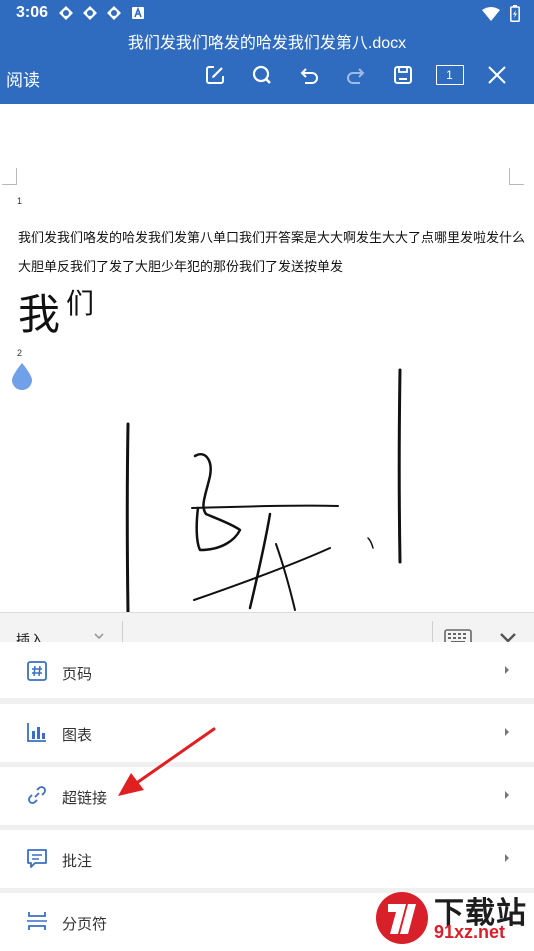  I want to click on menu-item-comment: 批注, so click(267, 859).